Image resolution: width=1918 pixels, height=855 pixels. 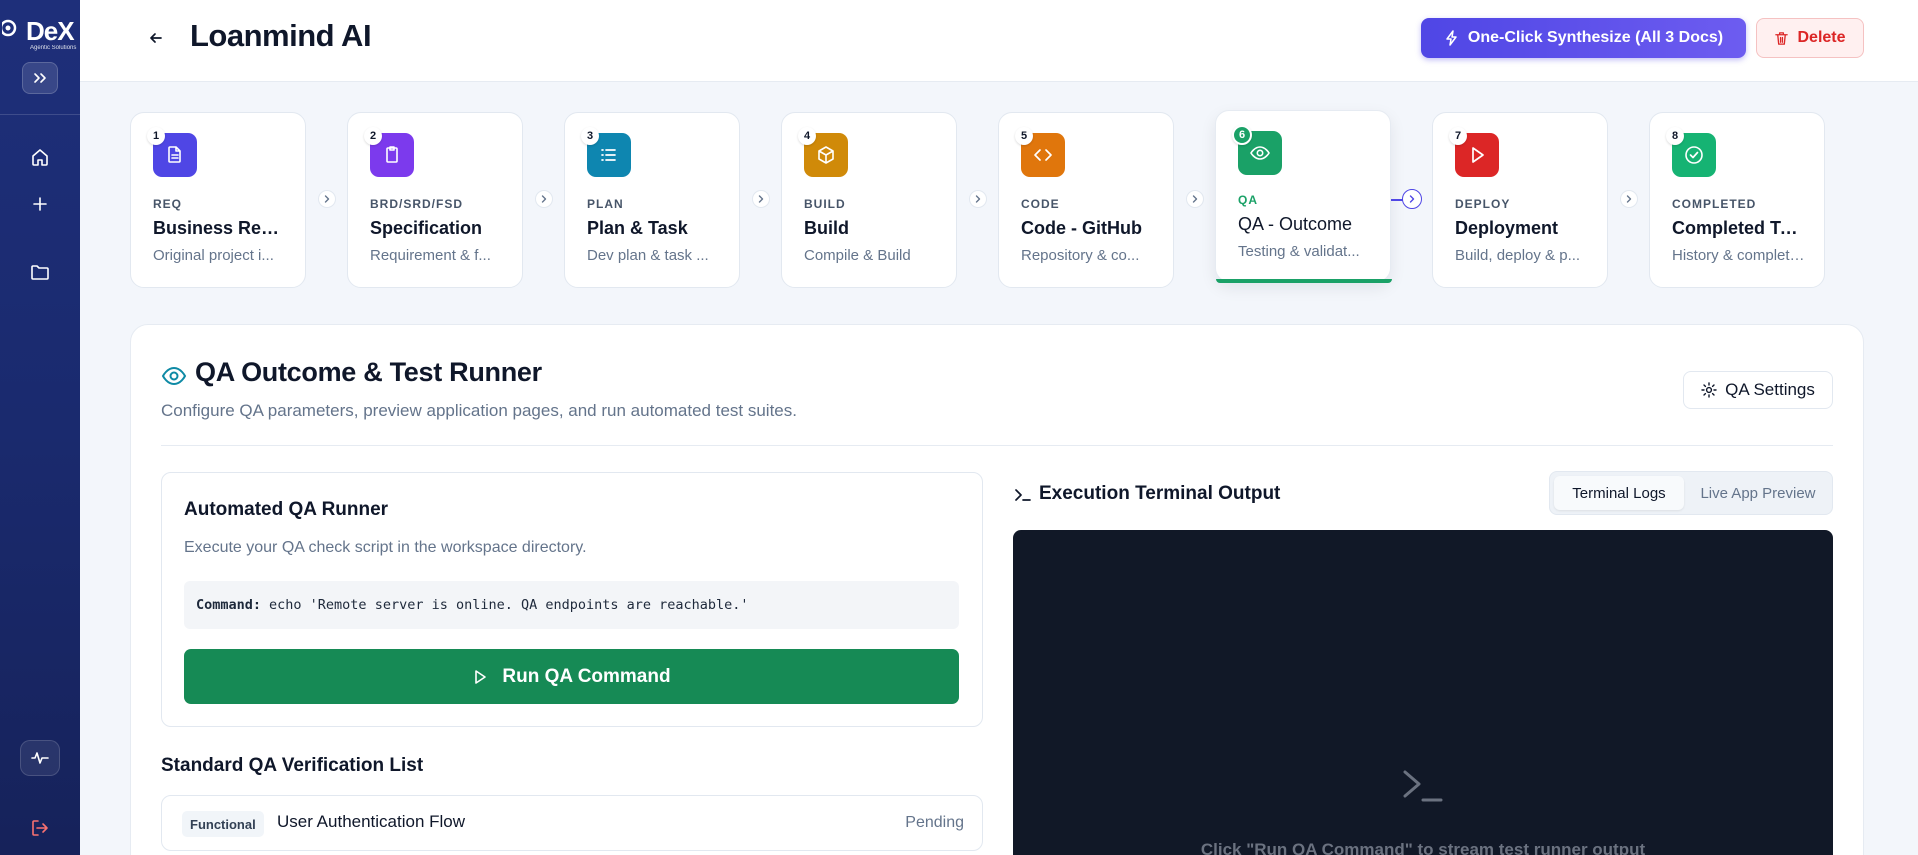 I want to click on expand-sidebar-button, so click(x=40, y=78).